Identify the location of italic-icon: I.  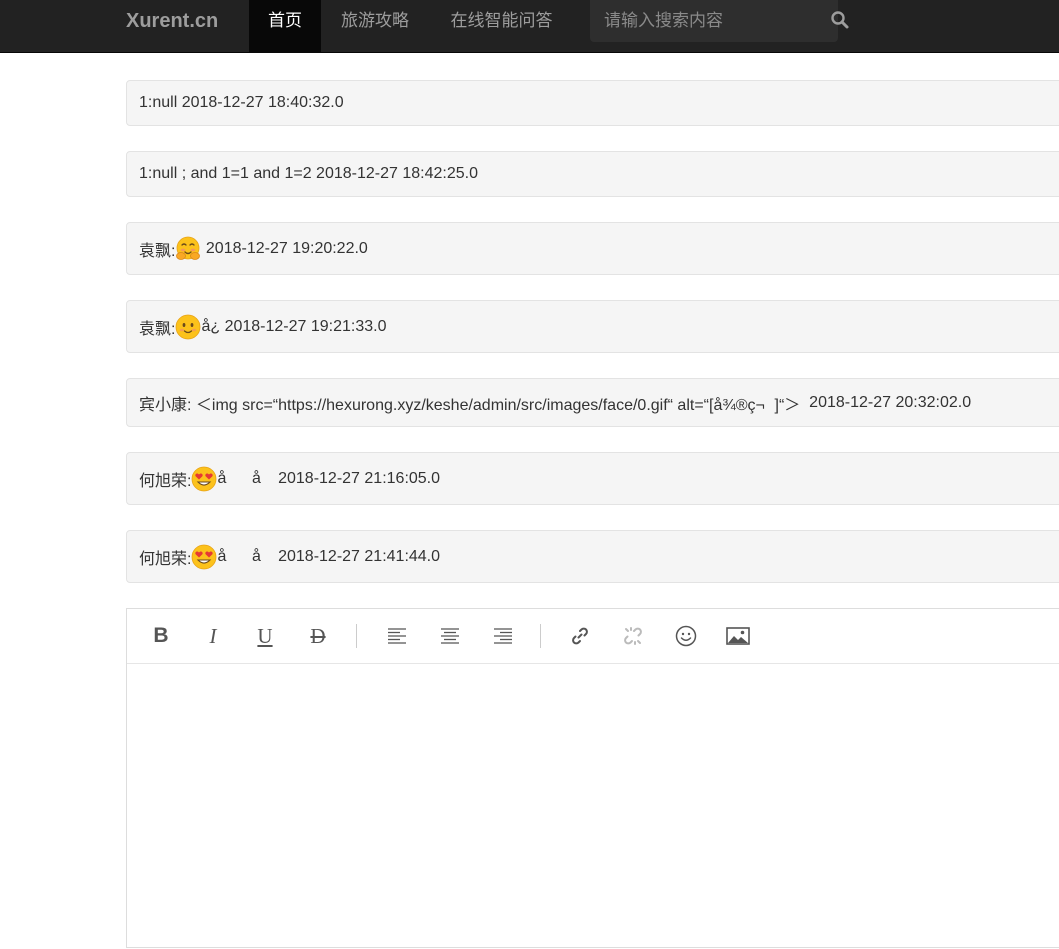
(213, 635).